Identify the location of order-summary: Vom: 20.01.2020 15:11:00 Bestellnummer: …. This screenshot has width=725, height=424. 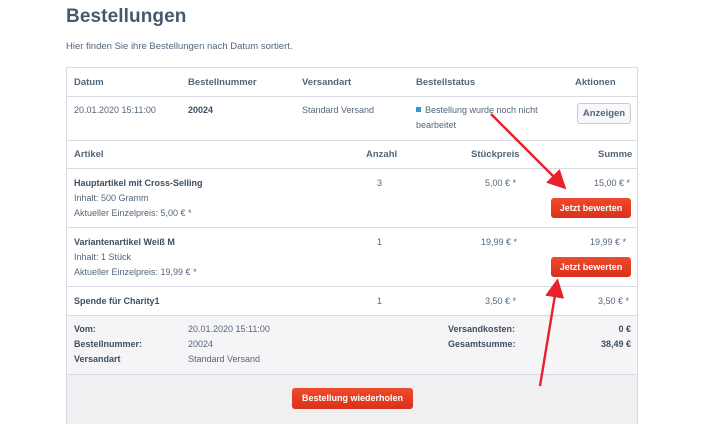
(352, 345).